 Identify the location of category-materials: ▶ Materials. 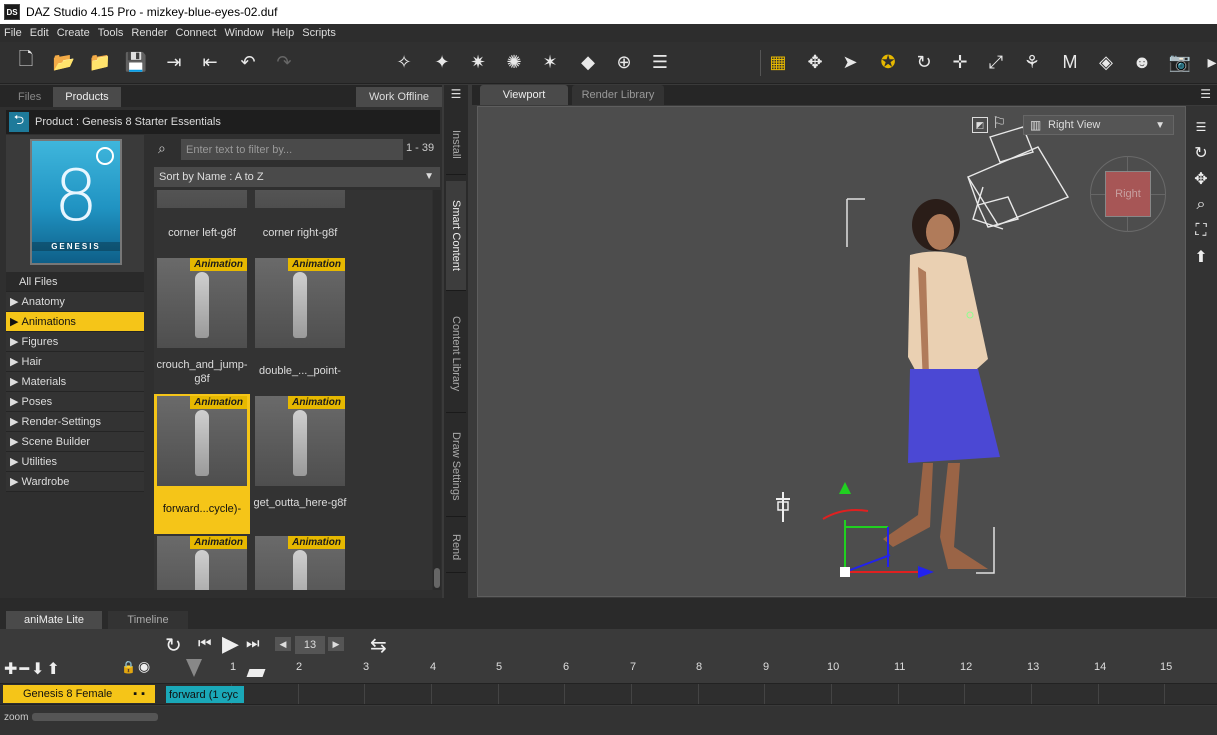
(75, 382).